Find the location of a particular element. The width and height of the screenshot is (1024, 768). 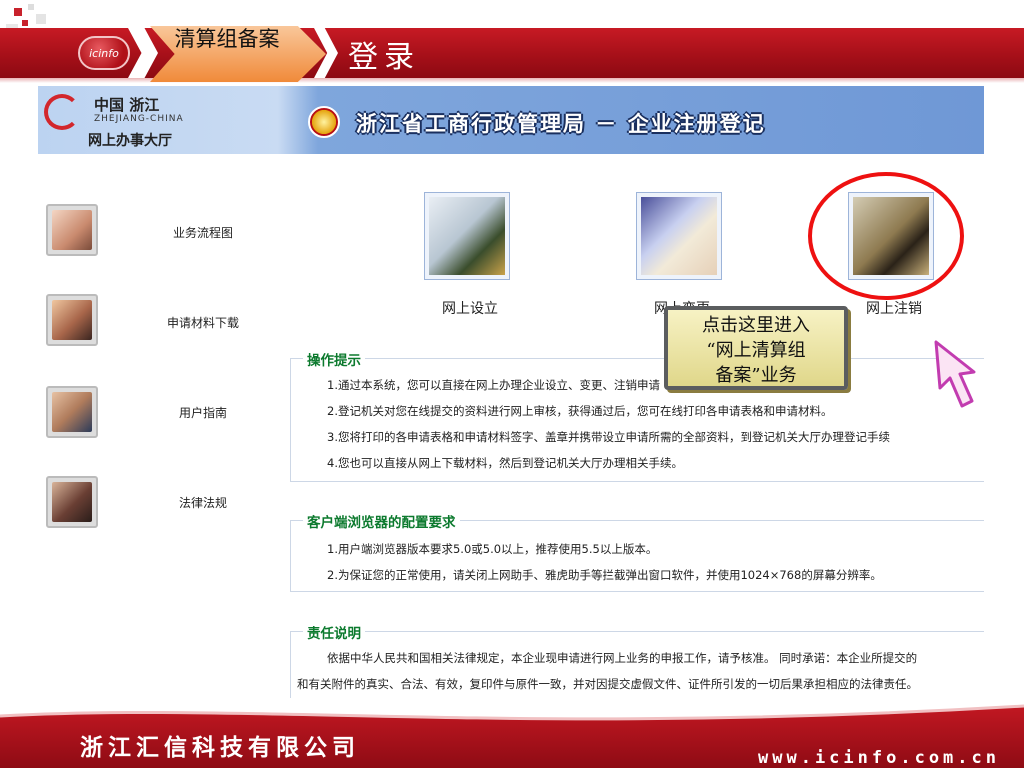

sidebar-item-download: 申请材料下载 is located at coordinates (203, 322).